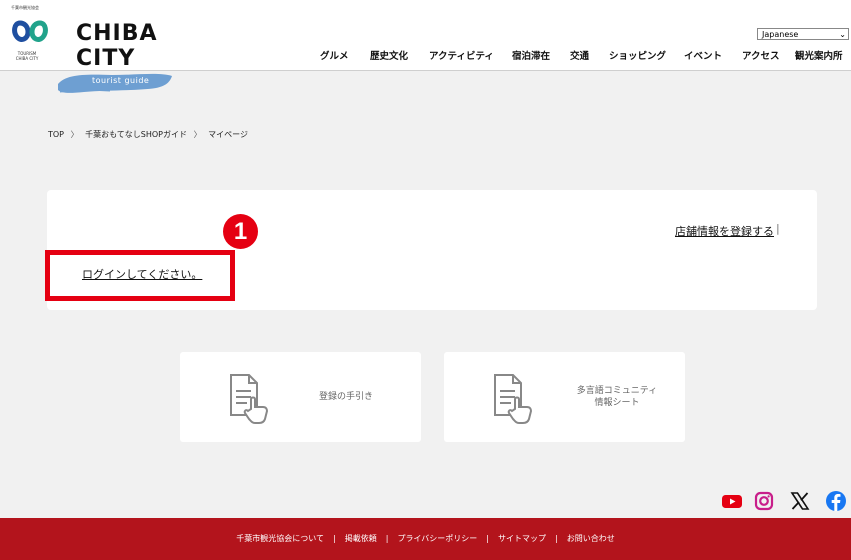 This screenshot has width=851, height=560. What do you see at coordinates (803, 34) in the screenshot?
I see `language-select: Japanese ⌄` at bounding box center [803, 34].